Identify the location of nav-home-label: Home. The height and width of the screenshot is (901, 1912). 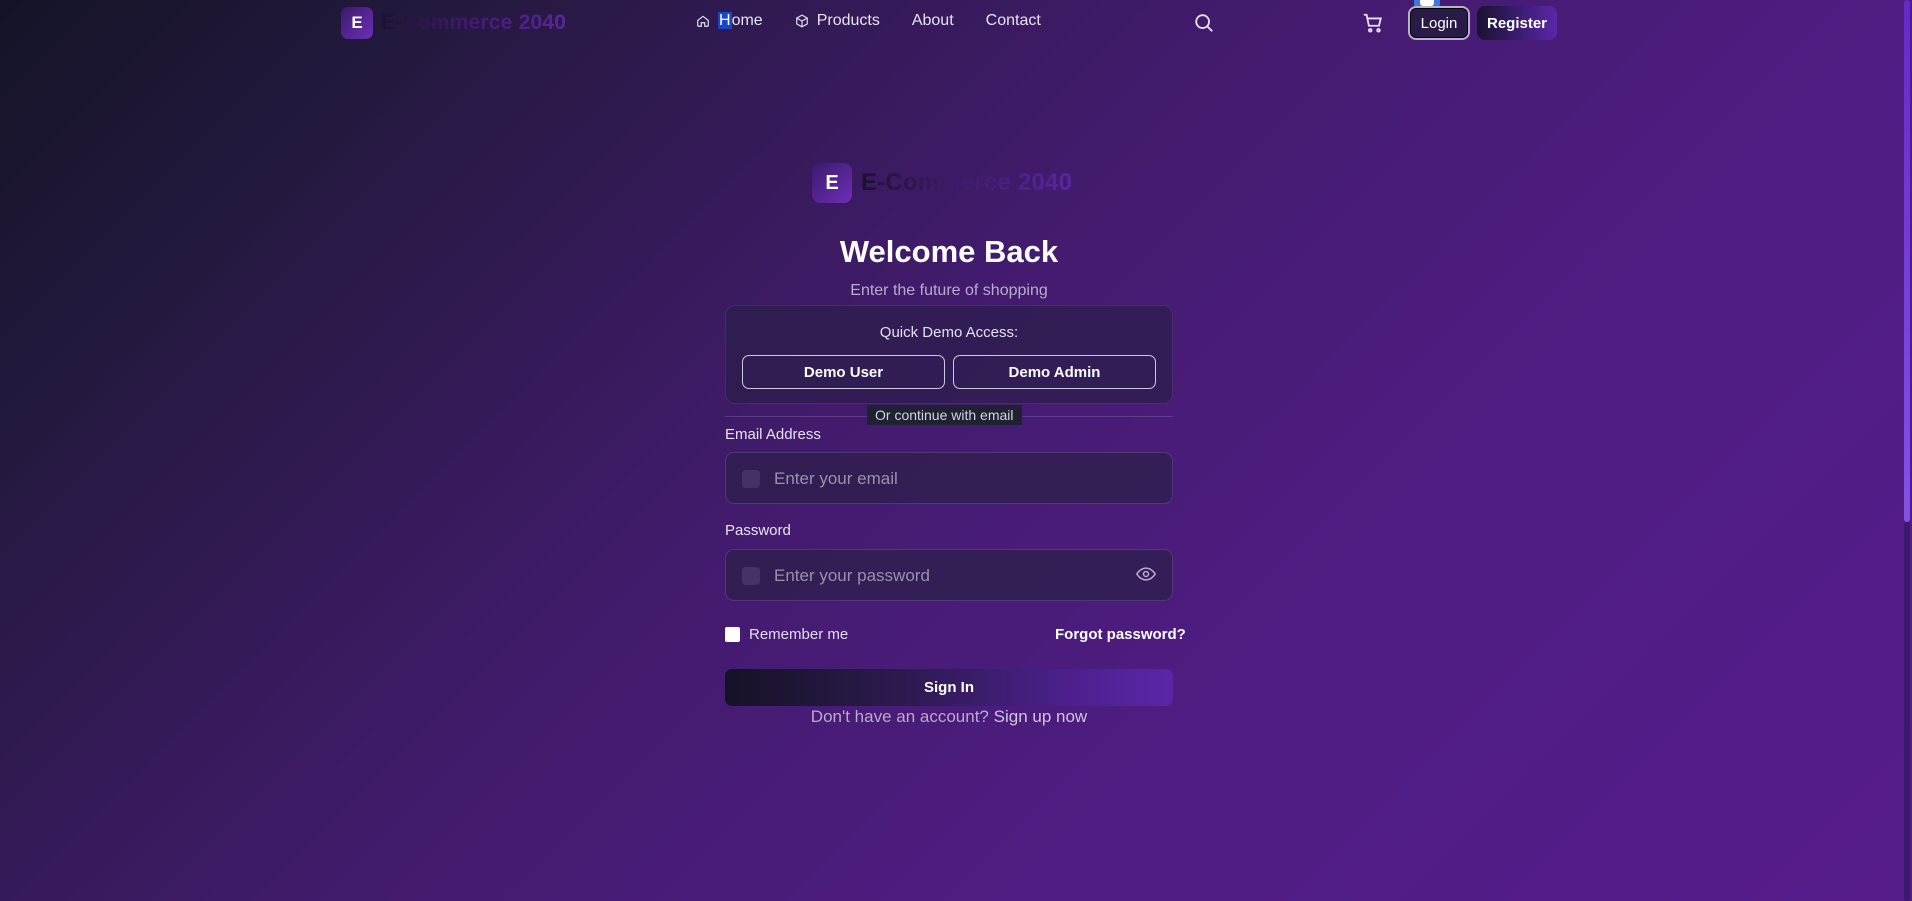
(740, 20).